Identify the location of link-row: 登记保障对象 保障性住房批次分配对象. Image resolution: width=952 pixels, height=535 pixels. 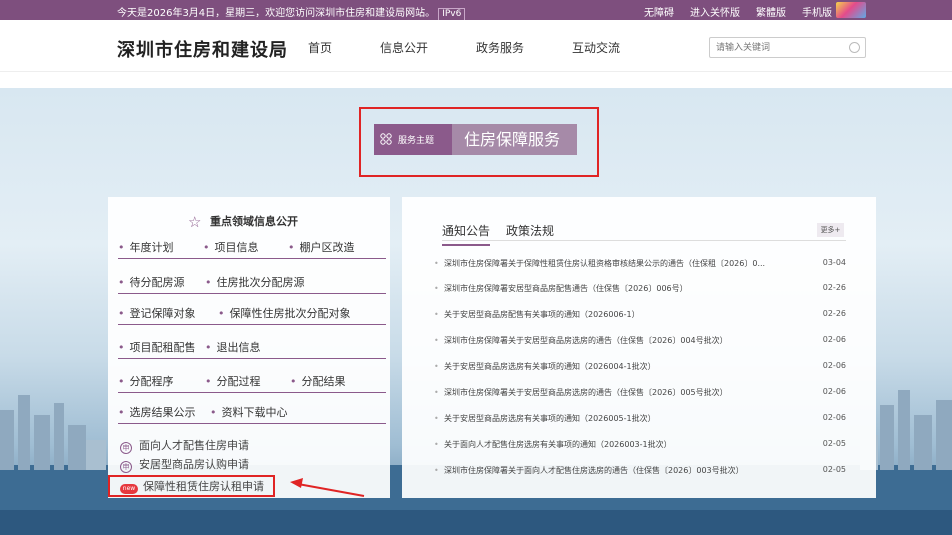
(252, 312).